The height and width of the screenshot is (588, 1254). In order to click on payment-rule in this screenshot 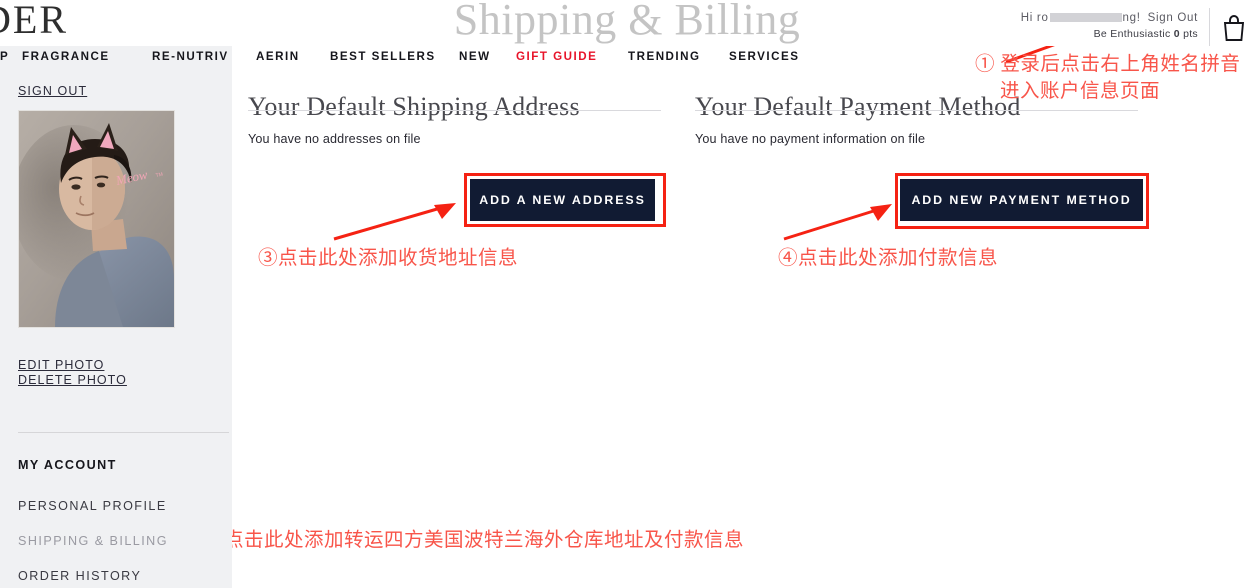, I will do `click(916, 110)`.